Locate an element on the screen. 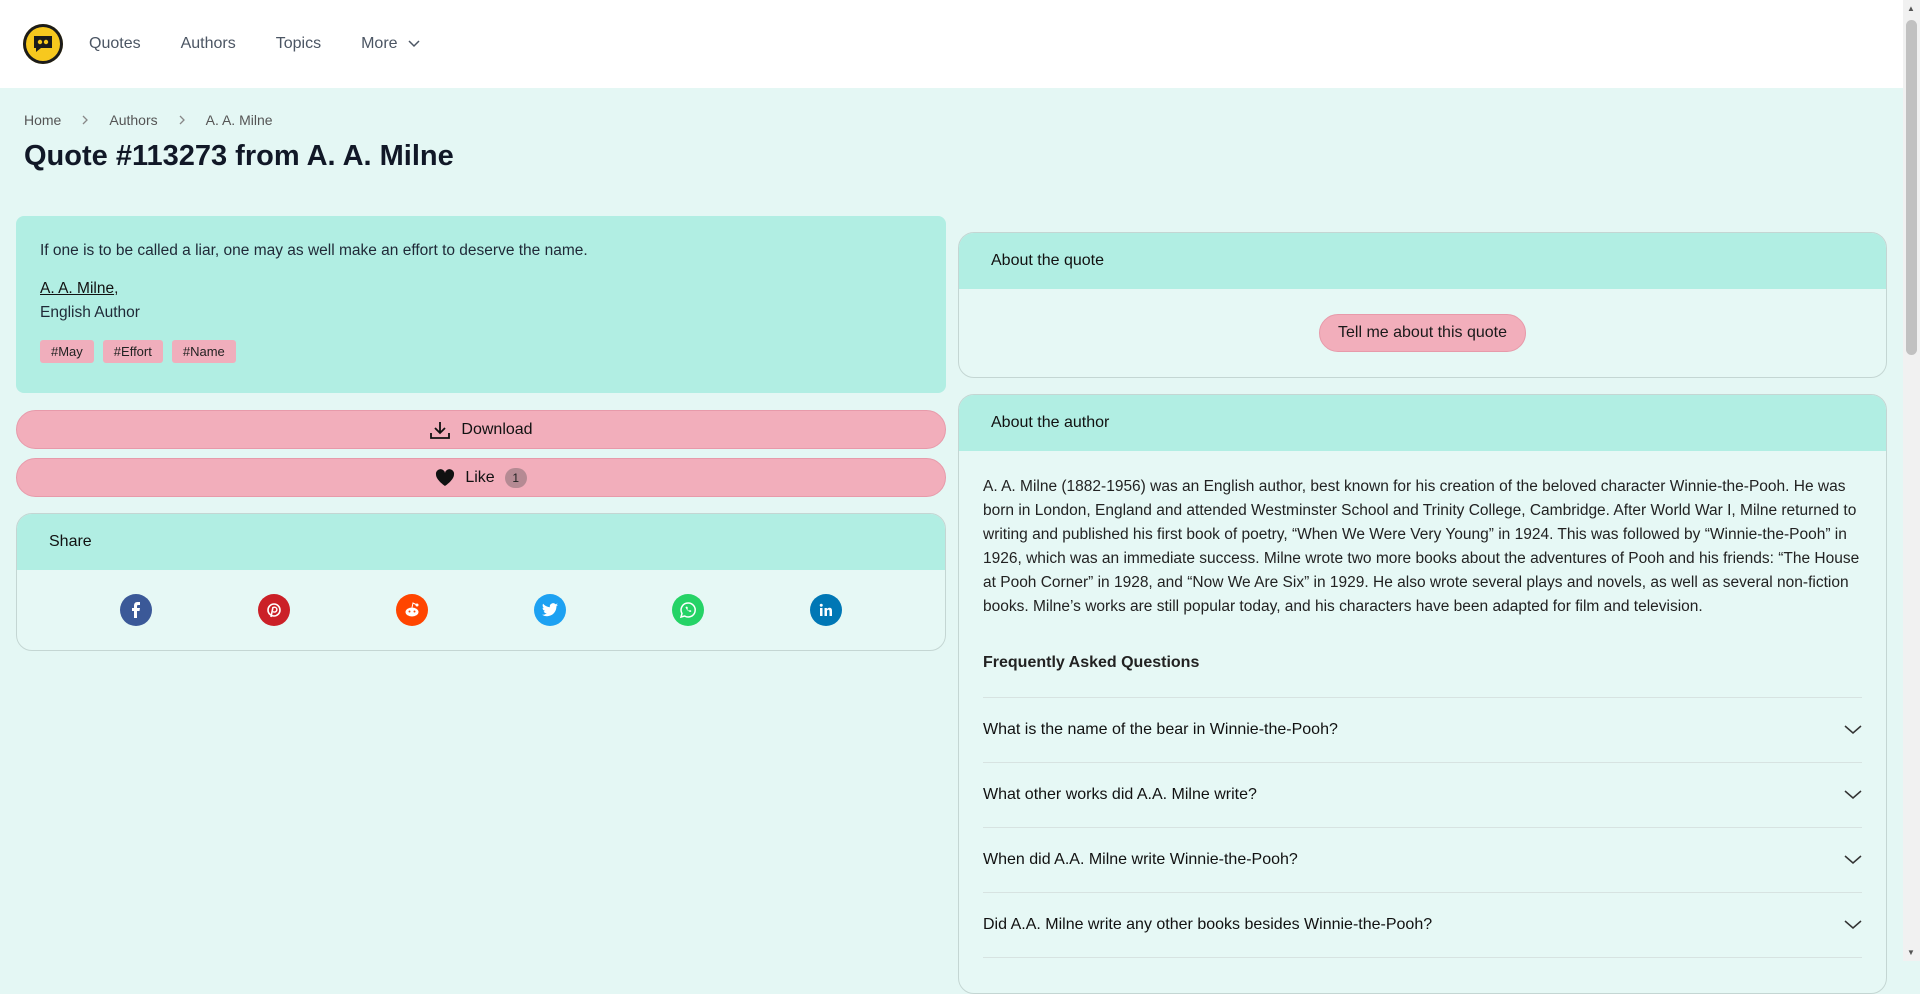 This screenshot has width=1920, height=994. linkedin-icon is located at coordinates (825, 609).